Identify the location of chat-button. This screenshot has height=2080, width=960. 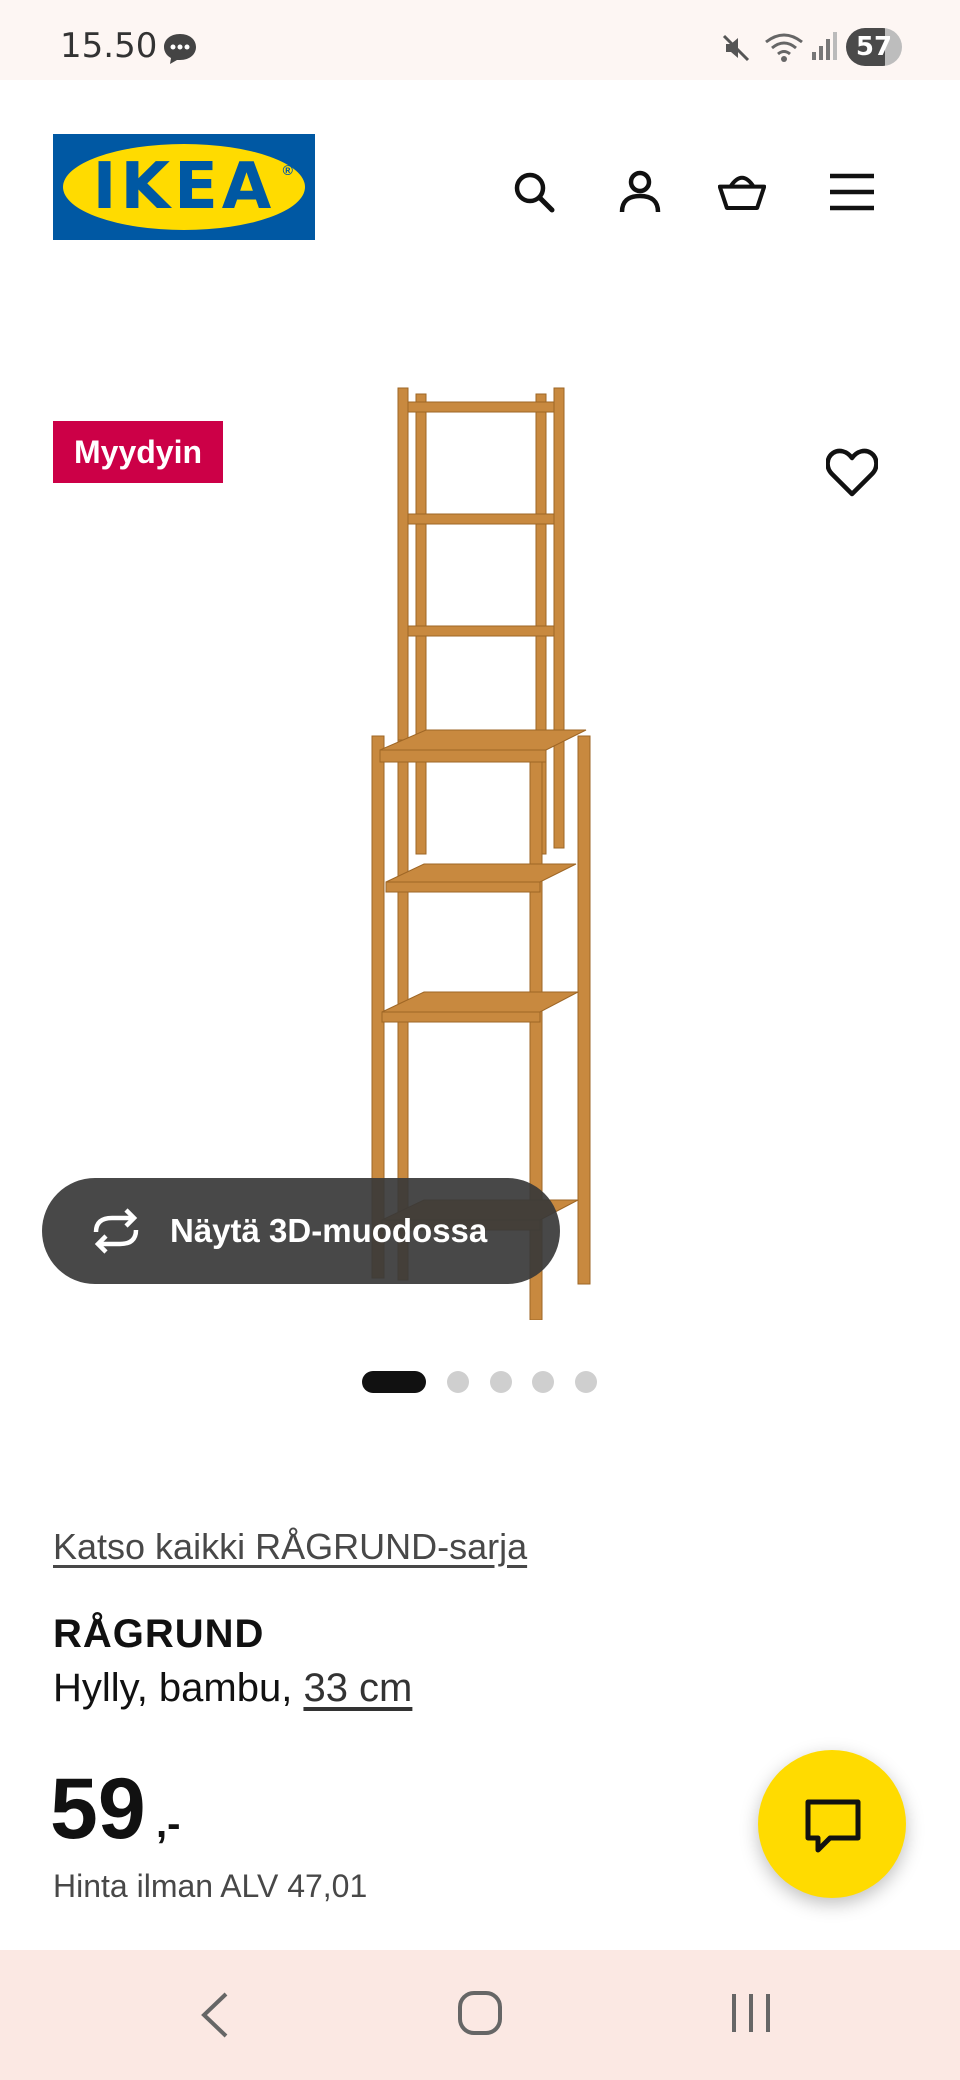
(832, 1824).